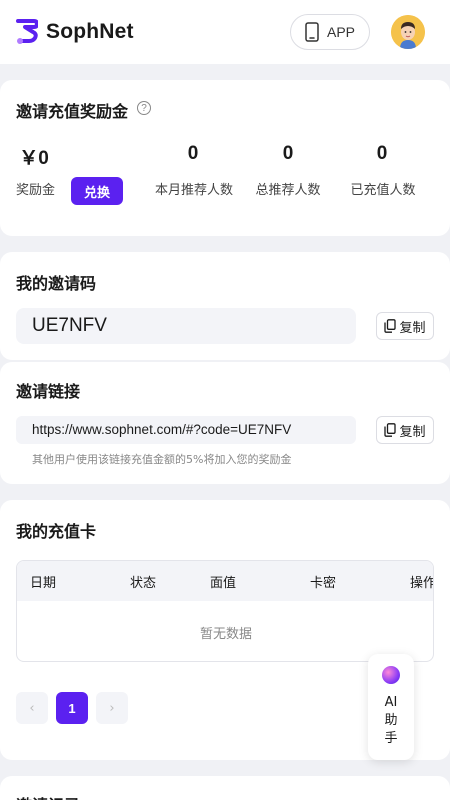 Image resolution: width=450 pixels, height=800 pixels. What do you see at coordinates (32, 708) in the screenshot?
I see `pagination-prev-button: ‹` at bounding box center [32, 708].